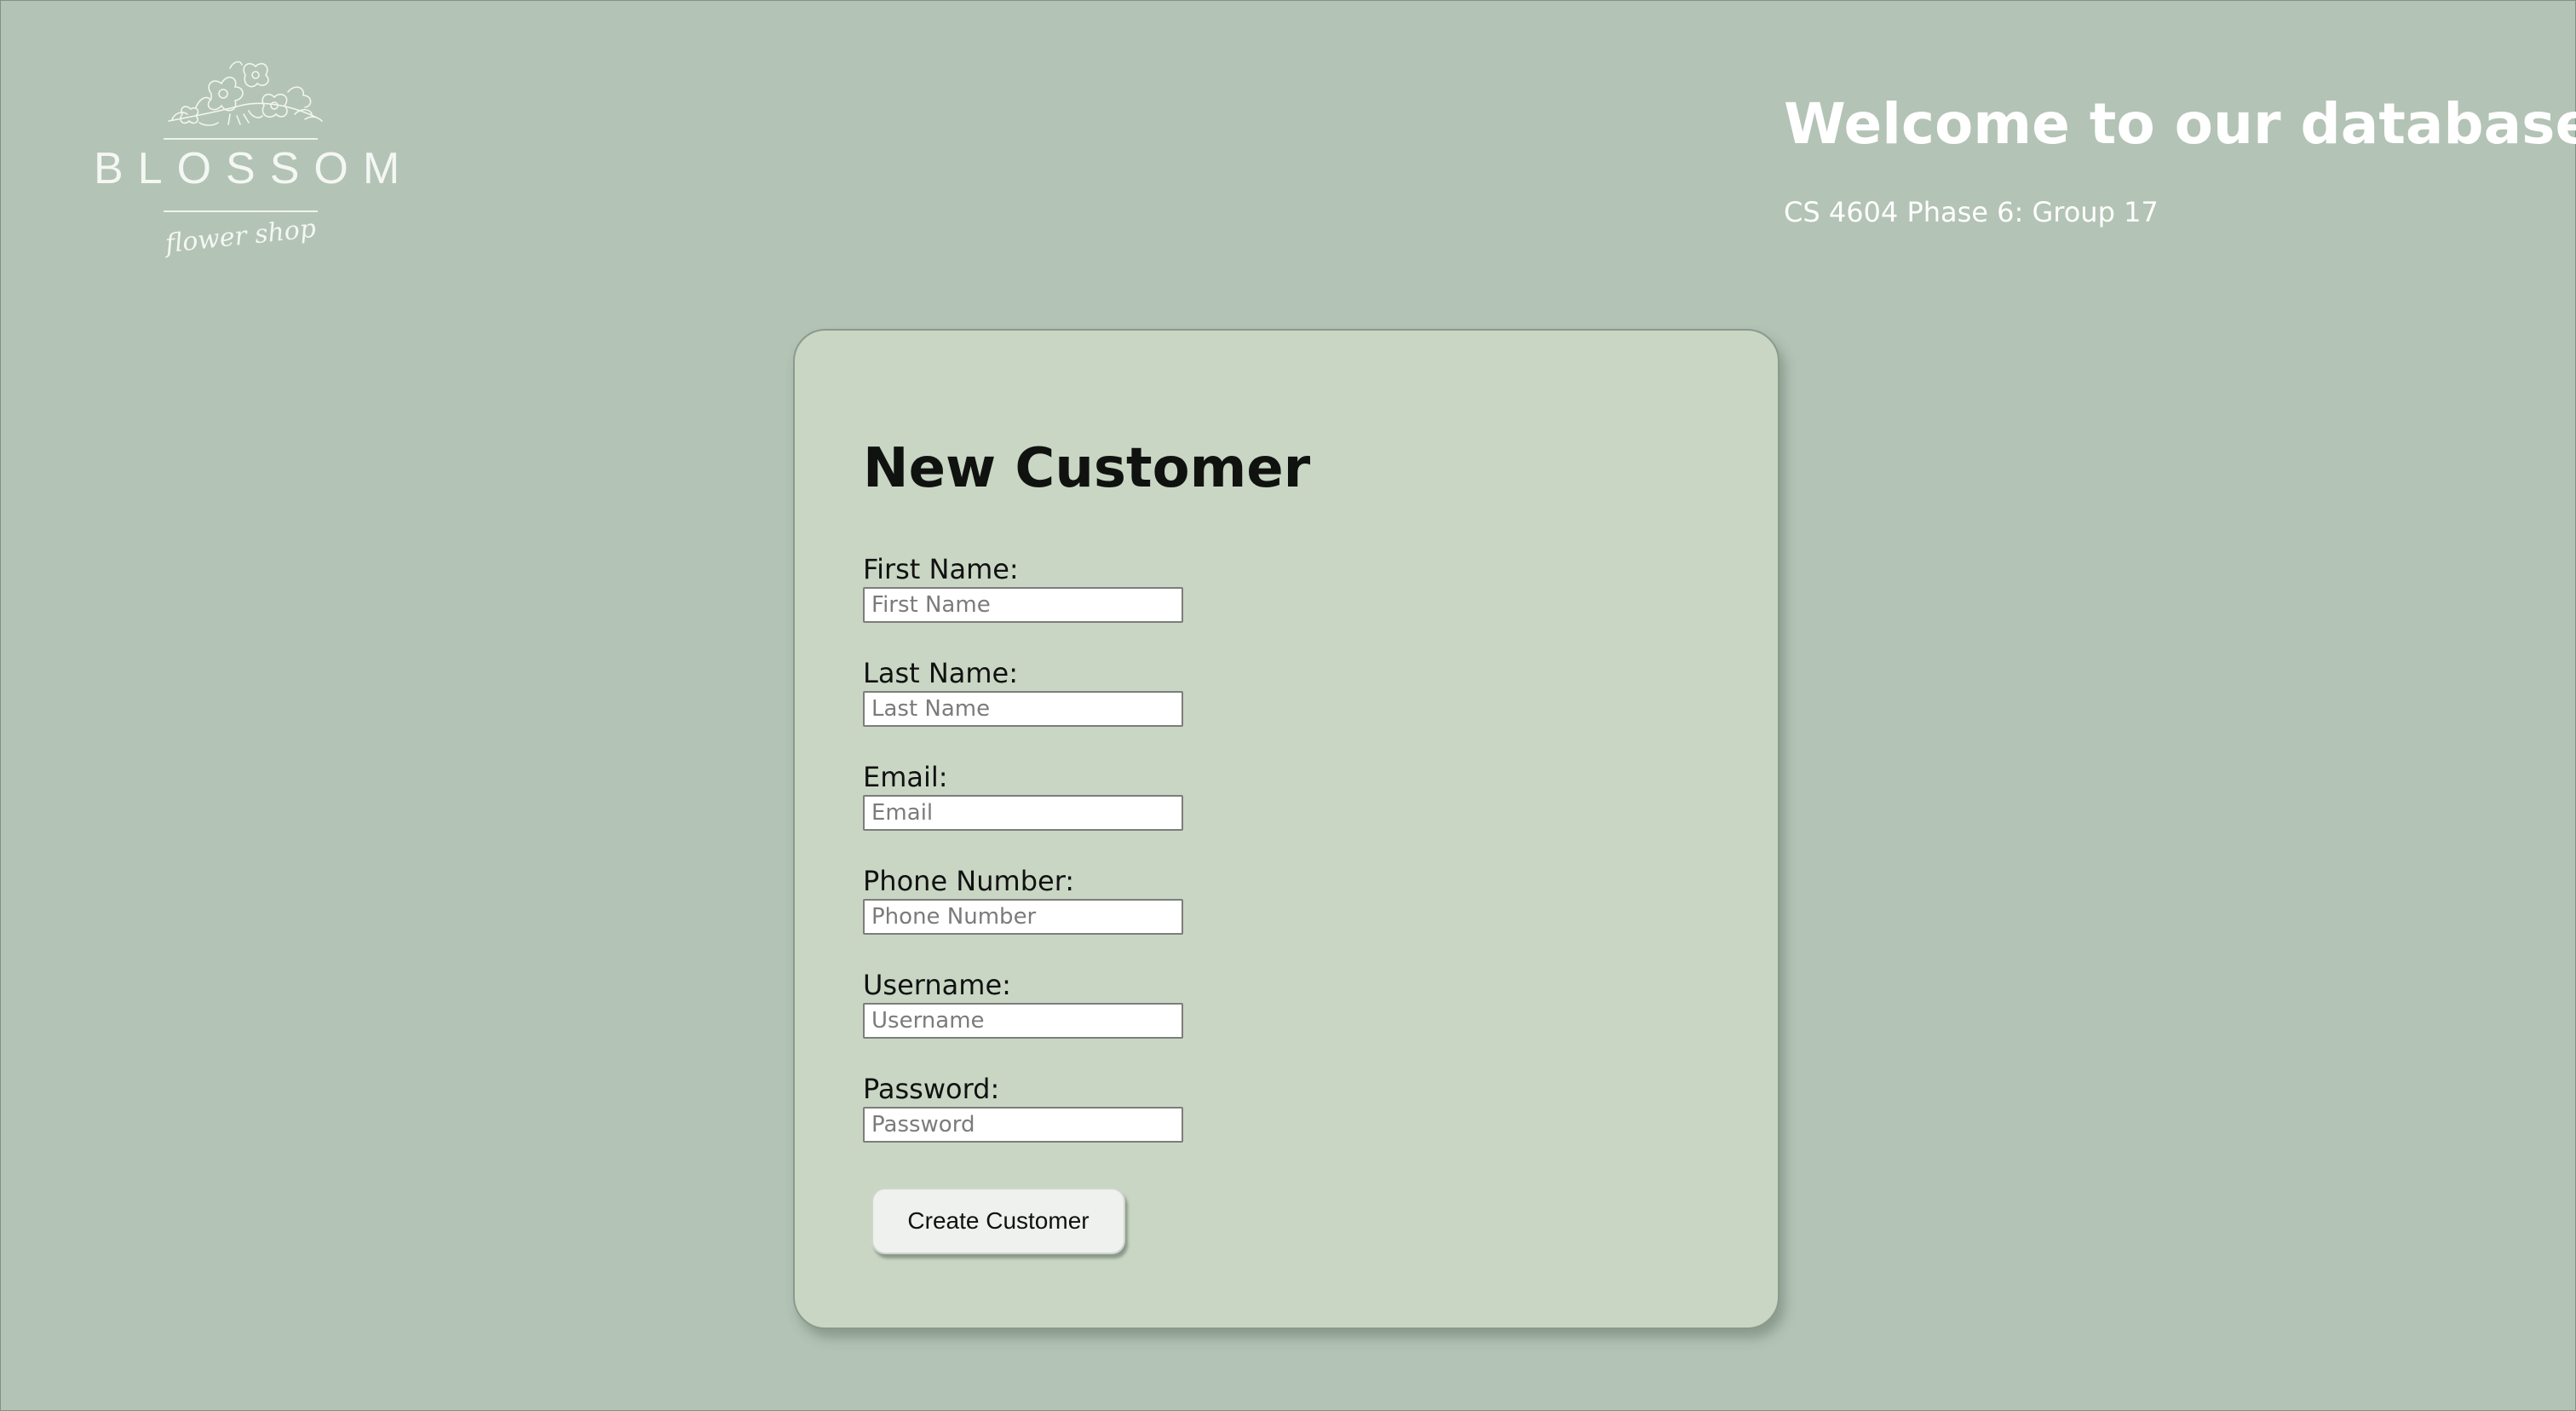 Image resolution: width=2576 pixels, height=1411 pixels. Describe the element at coordinates (937, 985) in the screenshot. I see `username-label: Username:` at that location.